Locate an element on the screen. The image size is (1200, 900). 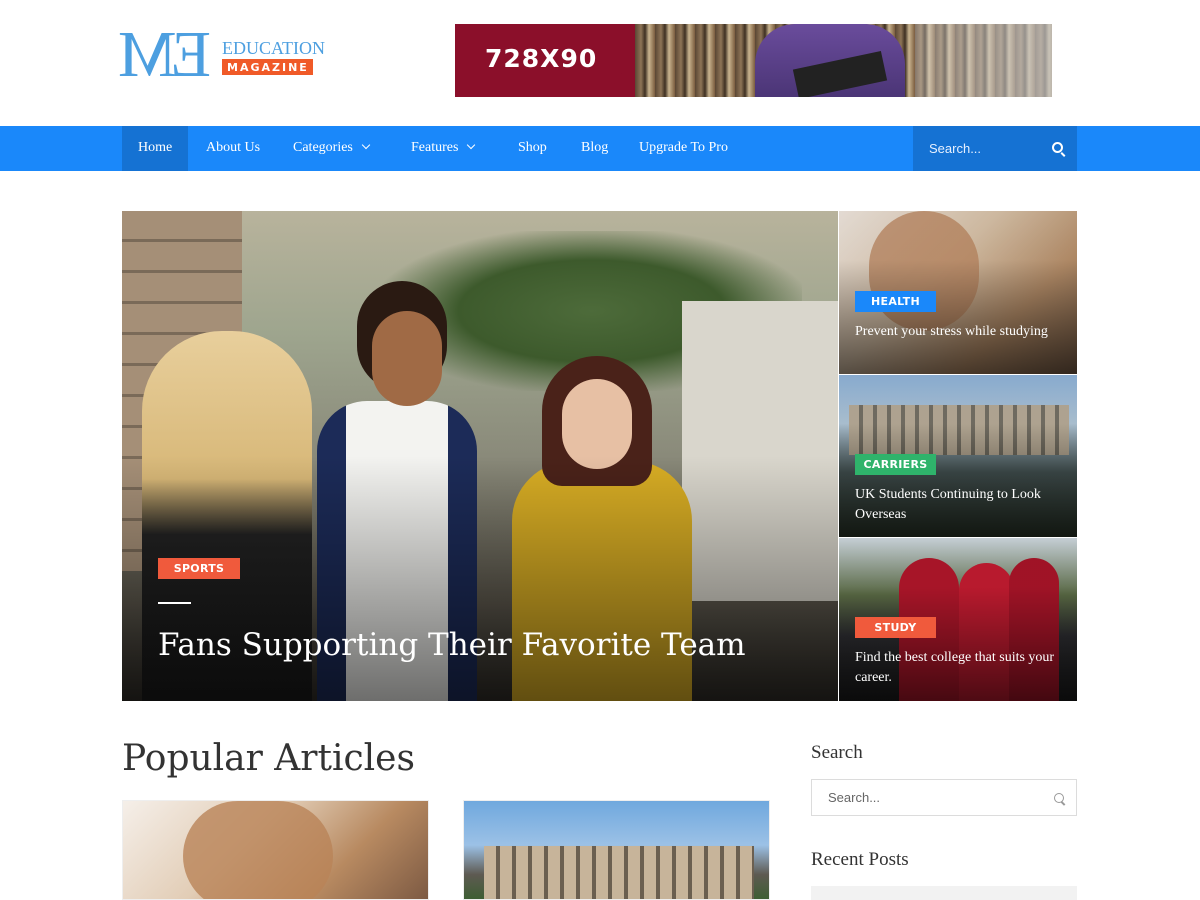
nav-label: Shop is located at coordinates (532, 147).